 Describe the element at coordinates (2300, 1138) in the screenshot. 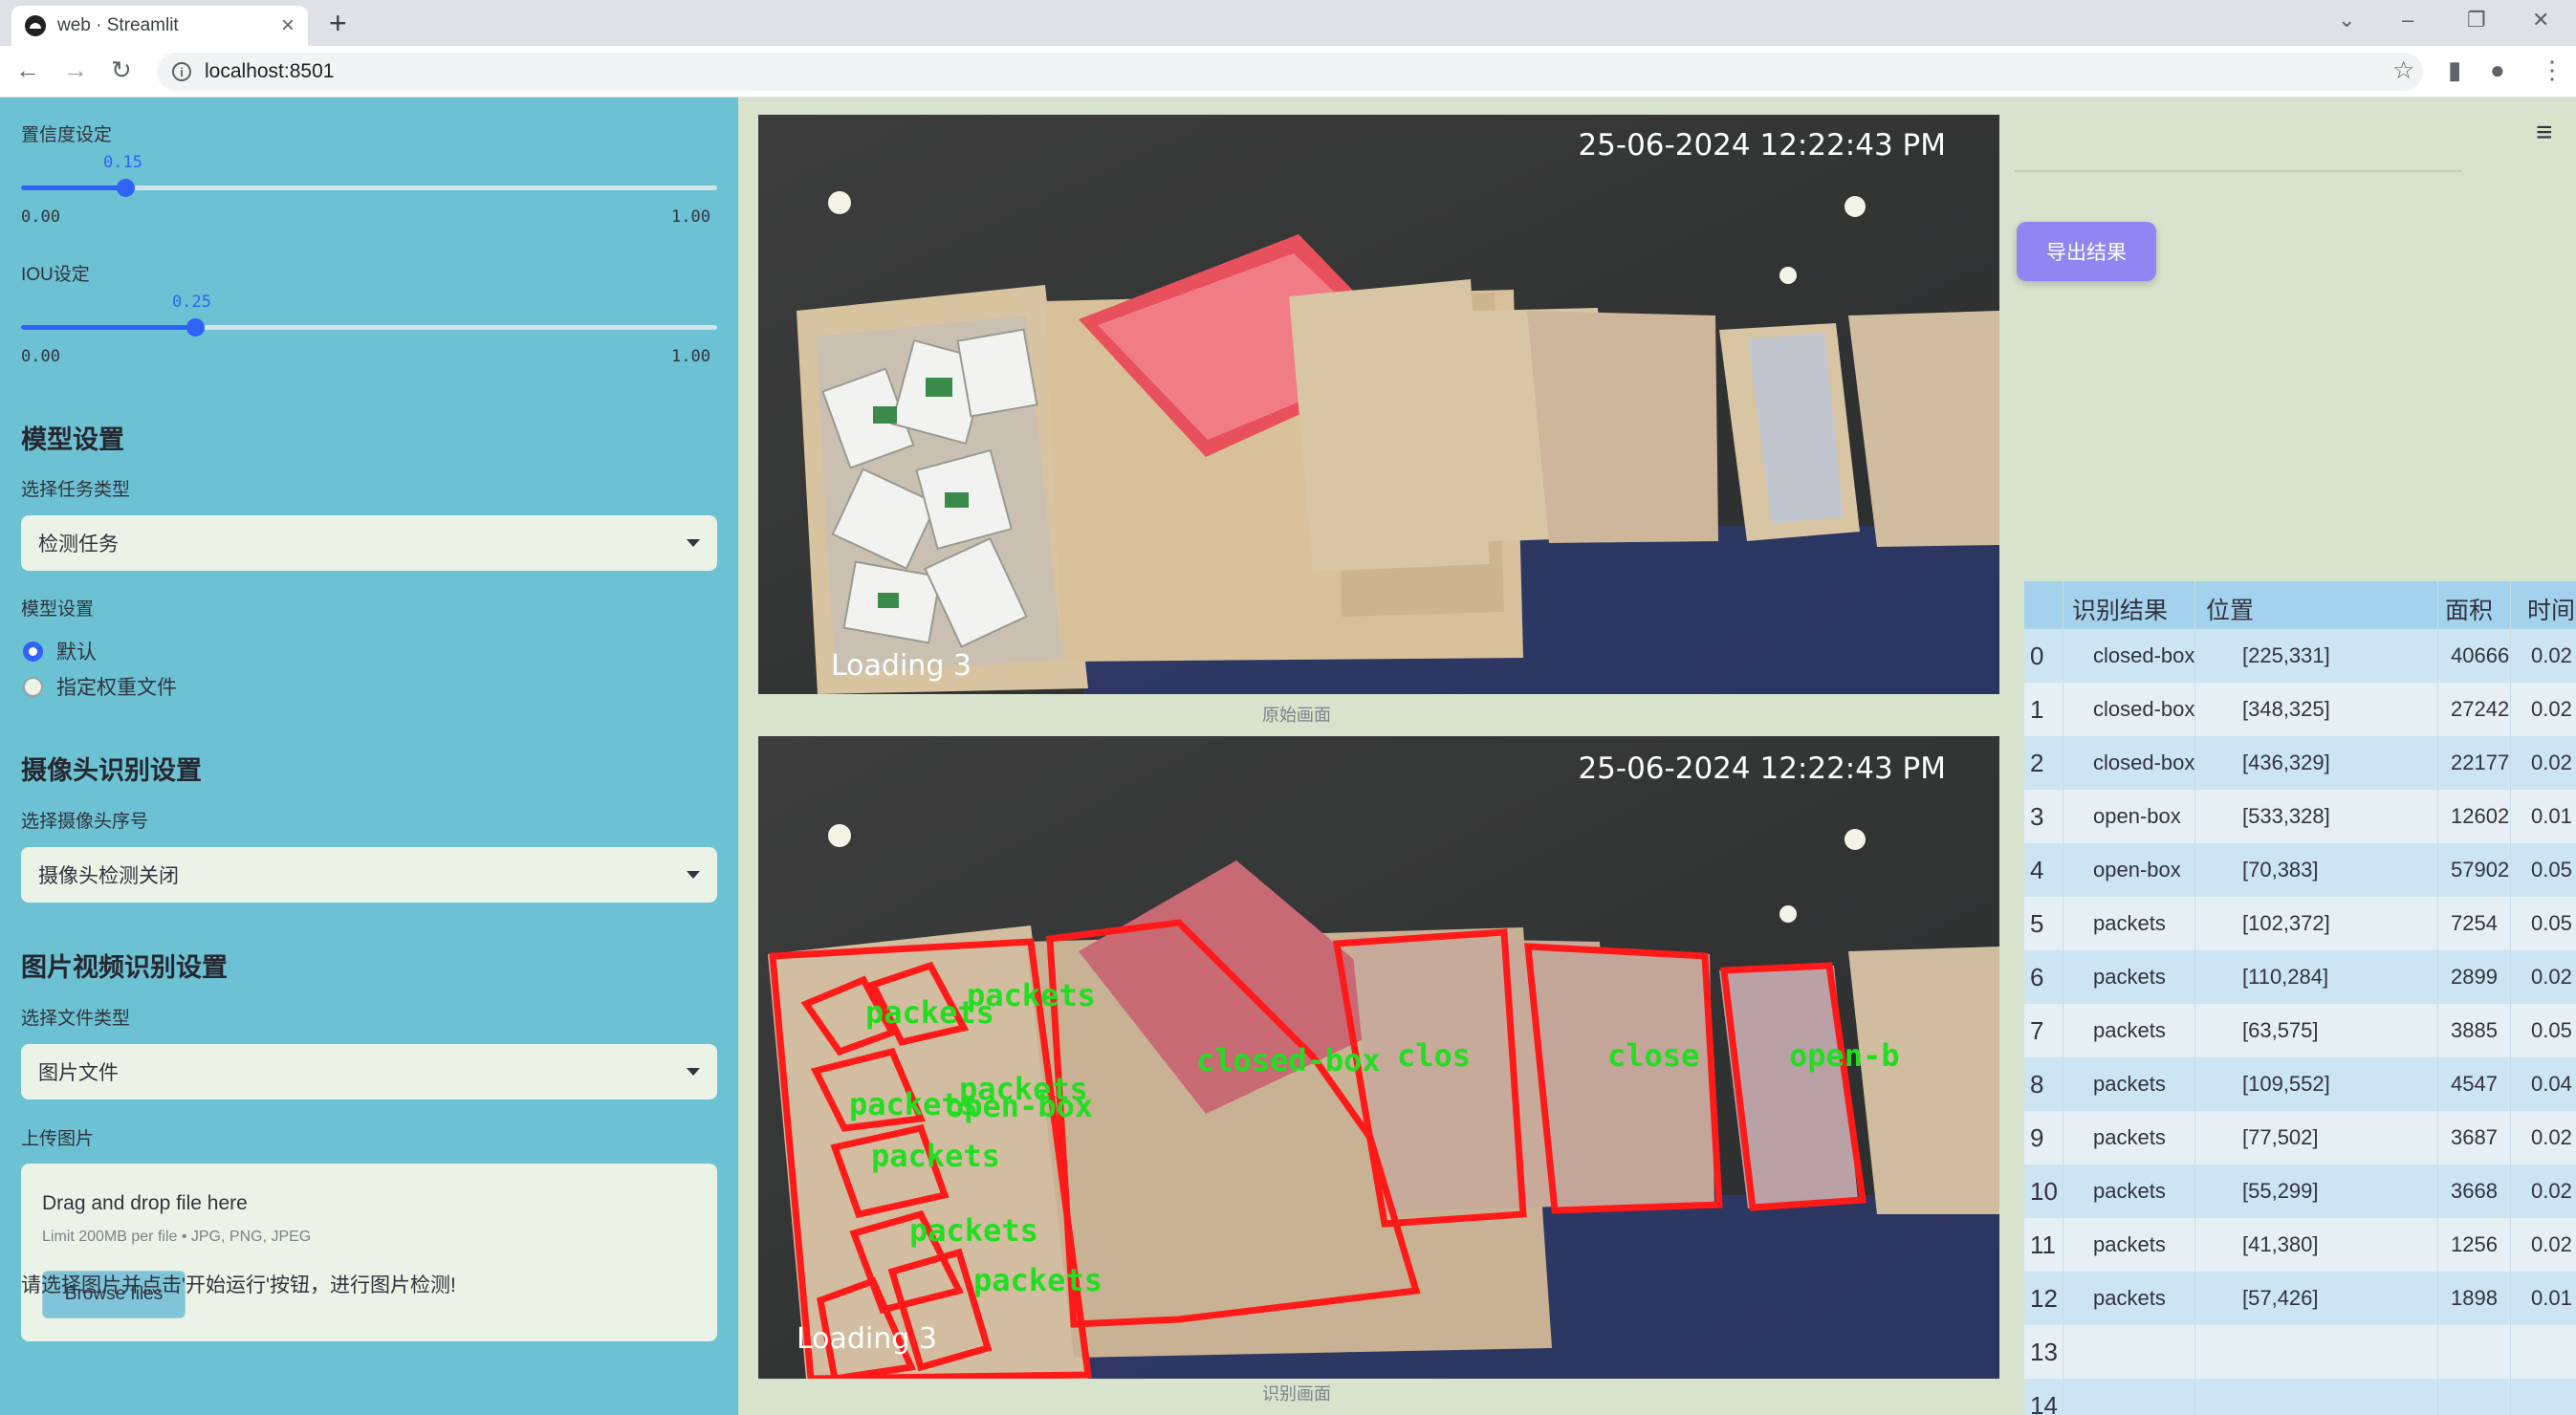

I see `table-row: 9 packets [77,502] 3687 0.02` at that location.